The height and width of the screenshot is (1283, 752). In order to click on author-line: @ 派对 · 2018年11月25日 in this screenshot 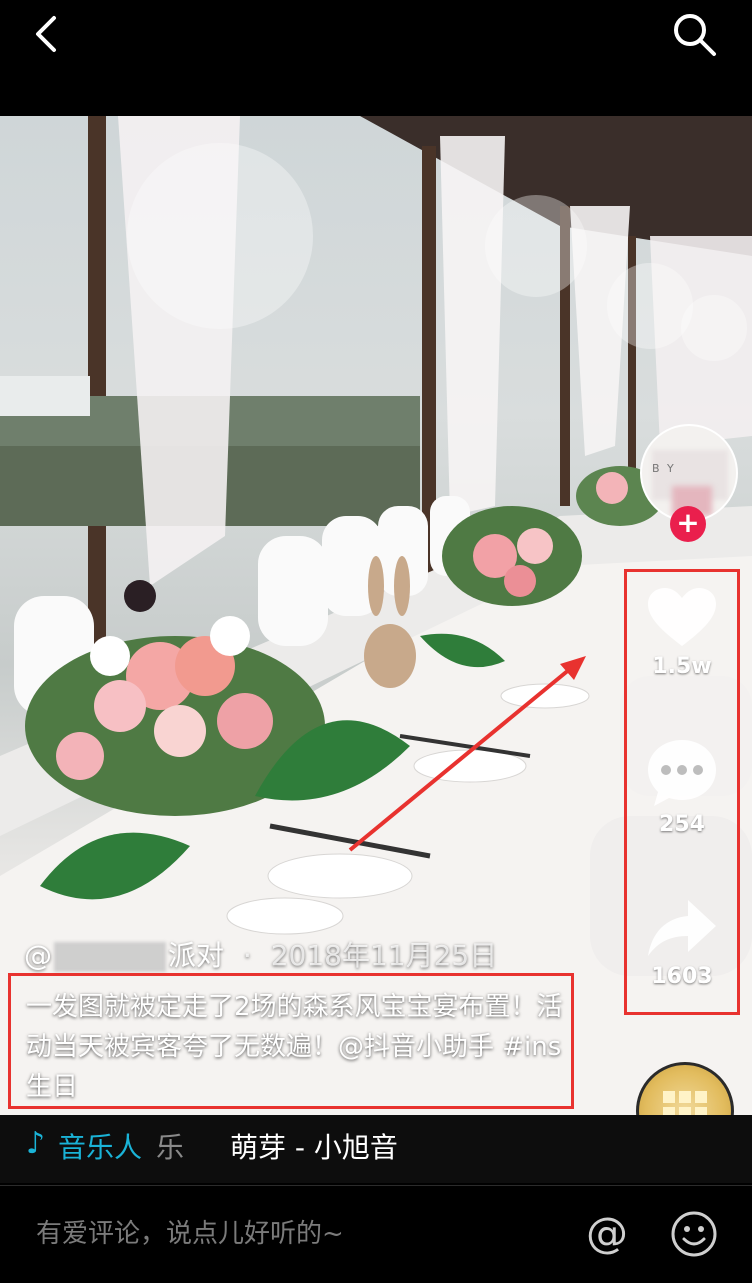, I will do `click(260, 954)`.